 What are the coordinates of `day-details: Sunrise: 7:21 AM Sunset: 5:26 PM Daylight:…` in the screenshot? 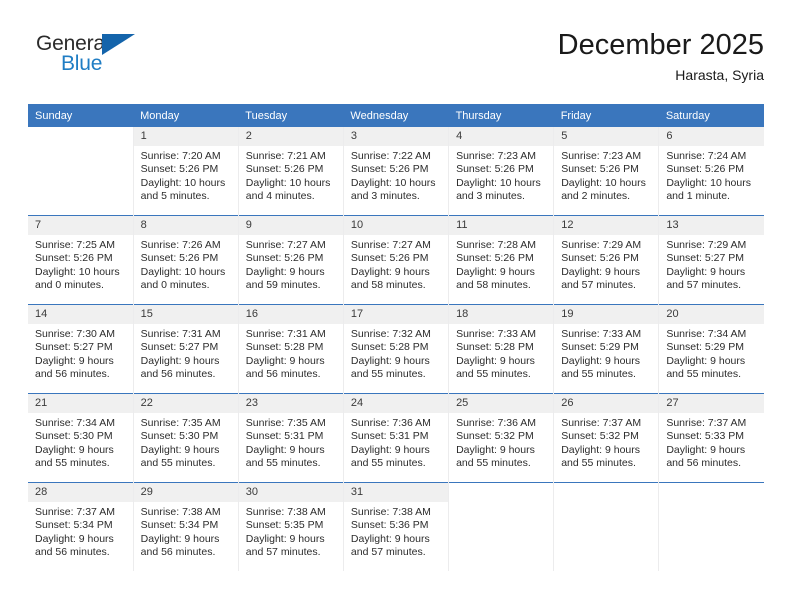 It's located at (291, 175).